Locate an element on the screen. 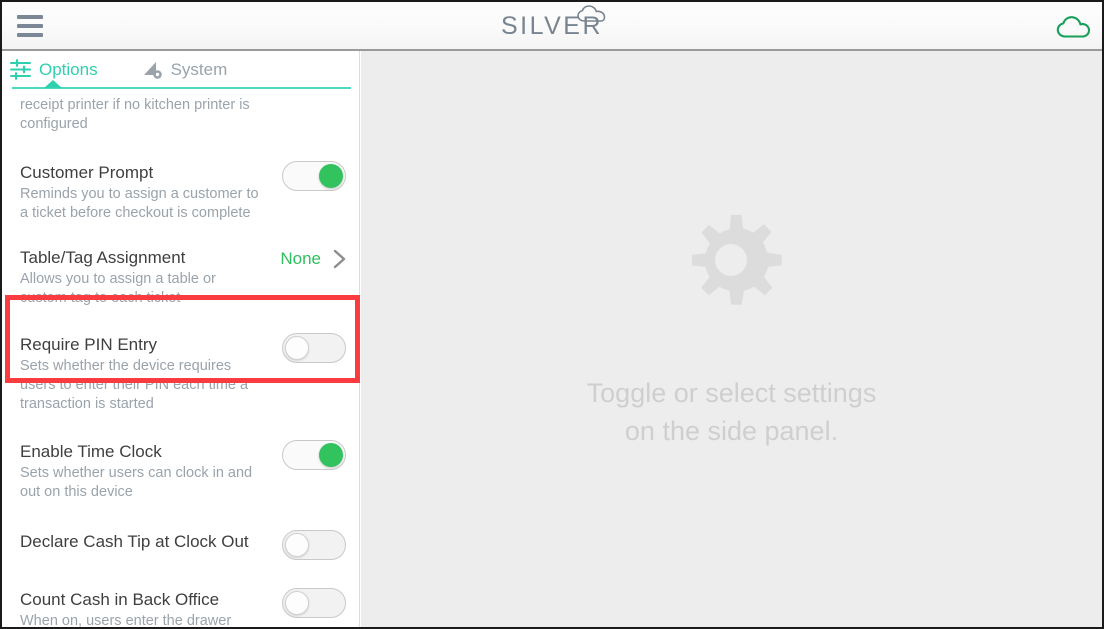 This screenshot has height=629, width=1104. setting-value-control: None is located at coordinates (313, 257).